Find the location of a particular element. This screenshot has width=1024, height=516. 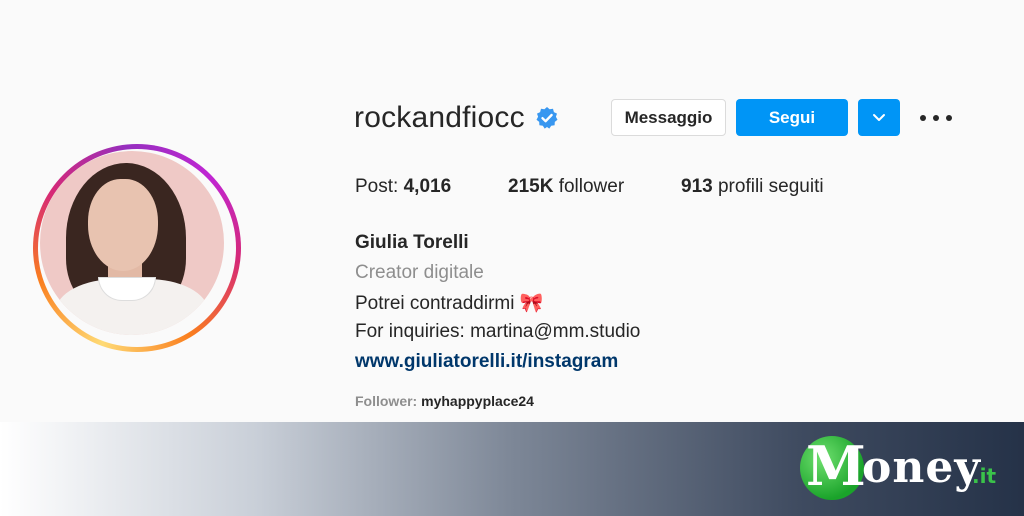

logo-initial: M is located at coordinates (836, 466).